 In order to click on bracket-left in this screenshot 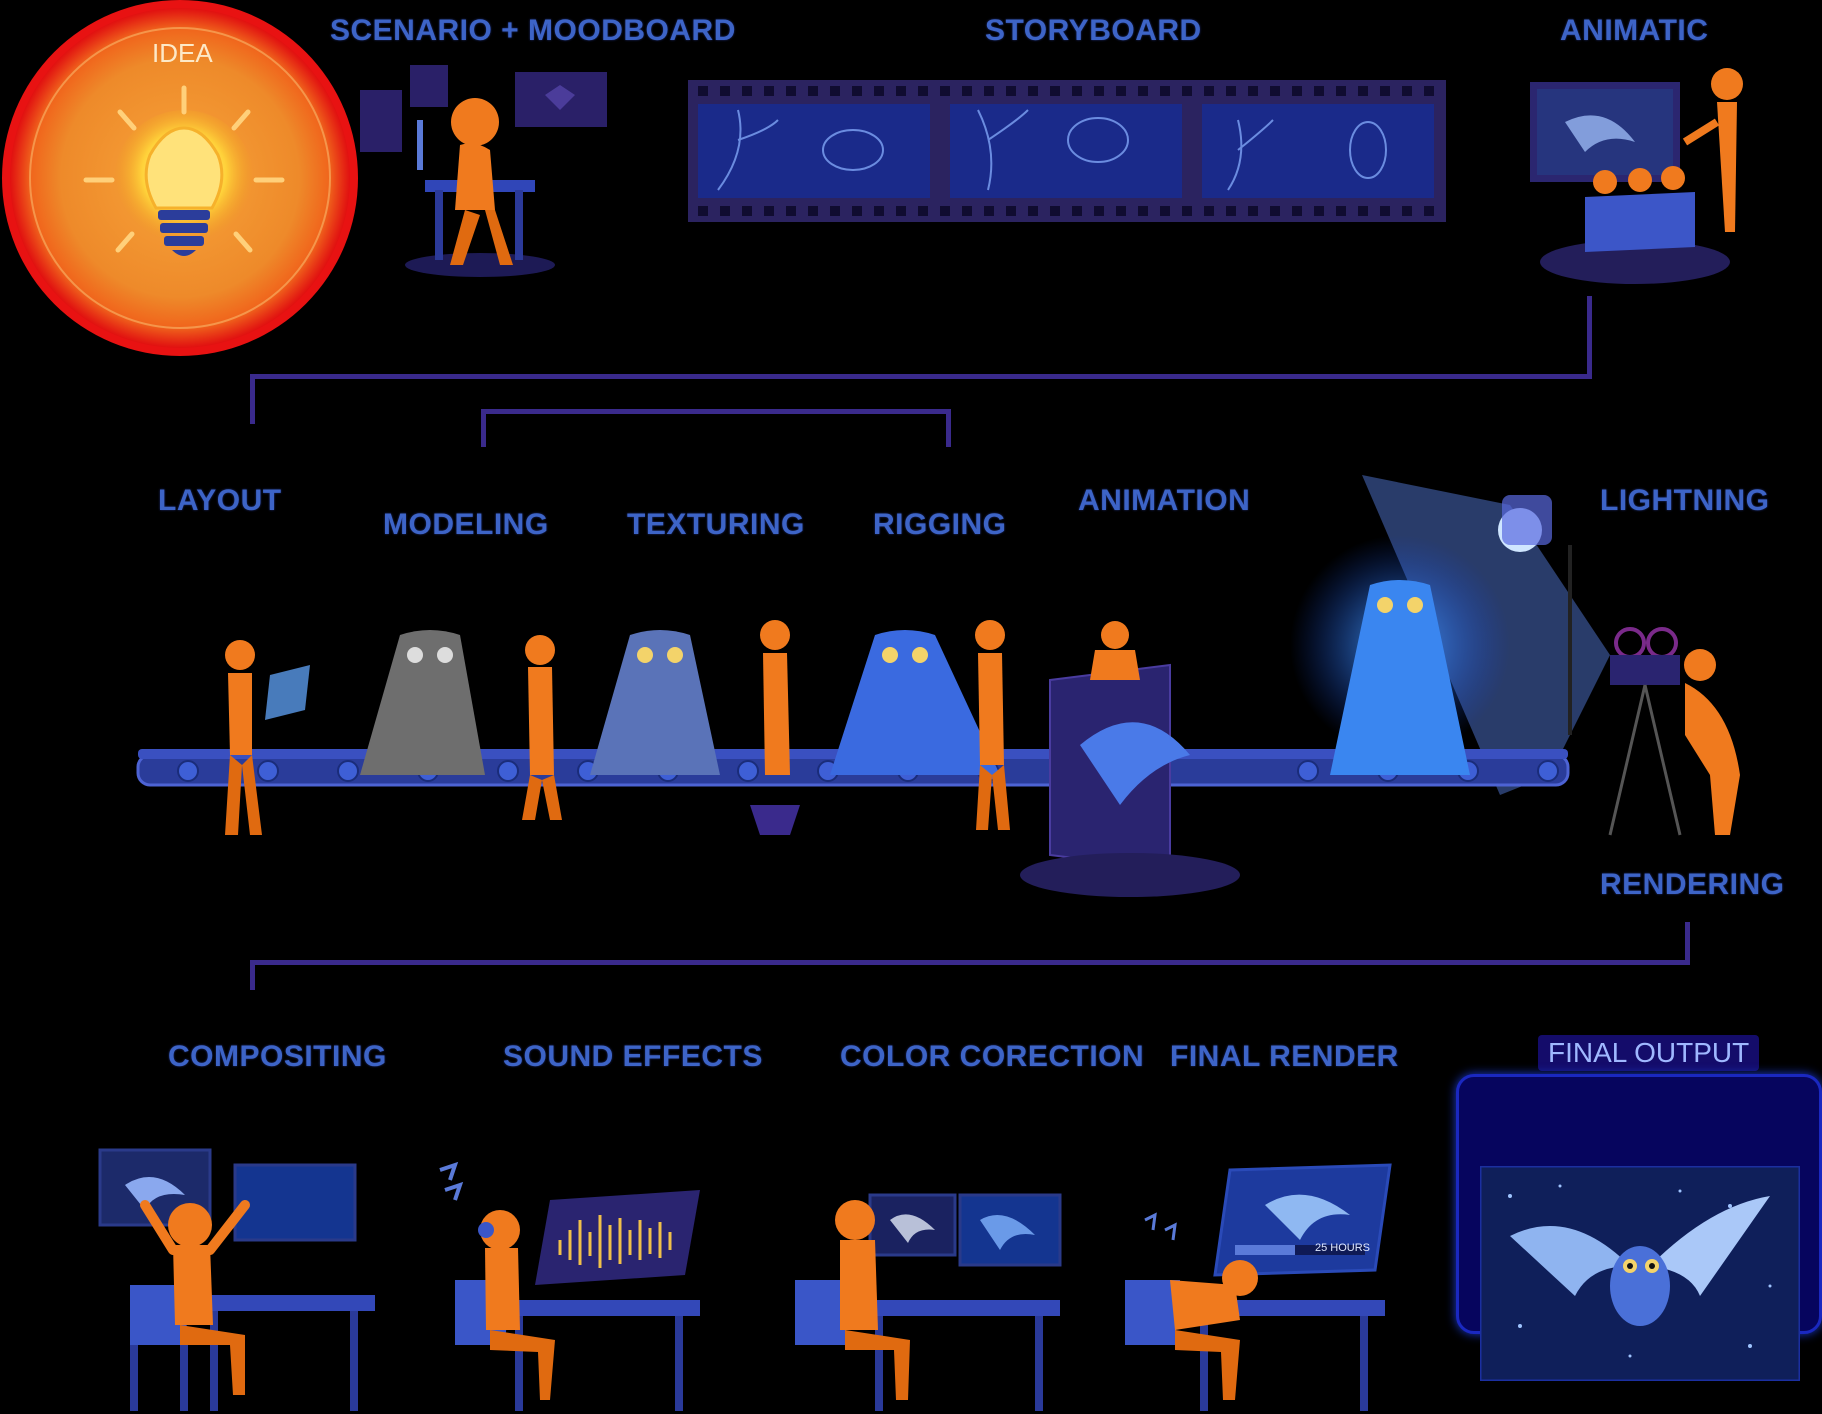, I will do `click(483, 428)`.